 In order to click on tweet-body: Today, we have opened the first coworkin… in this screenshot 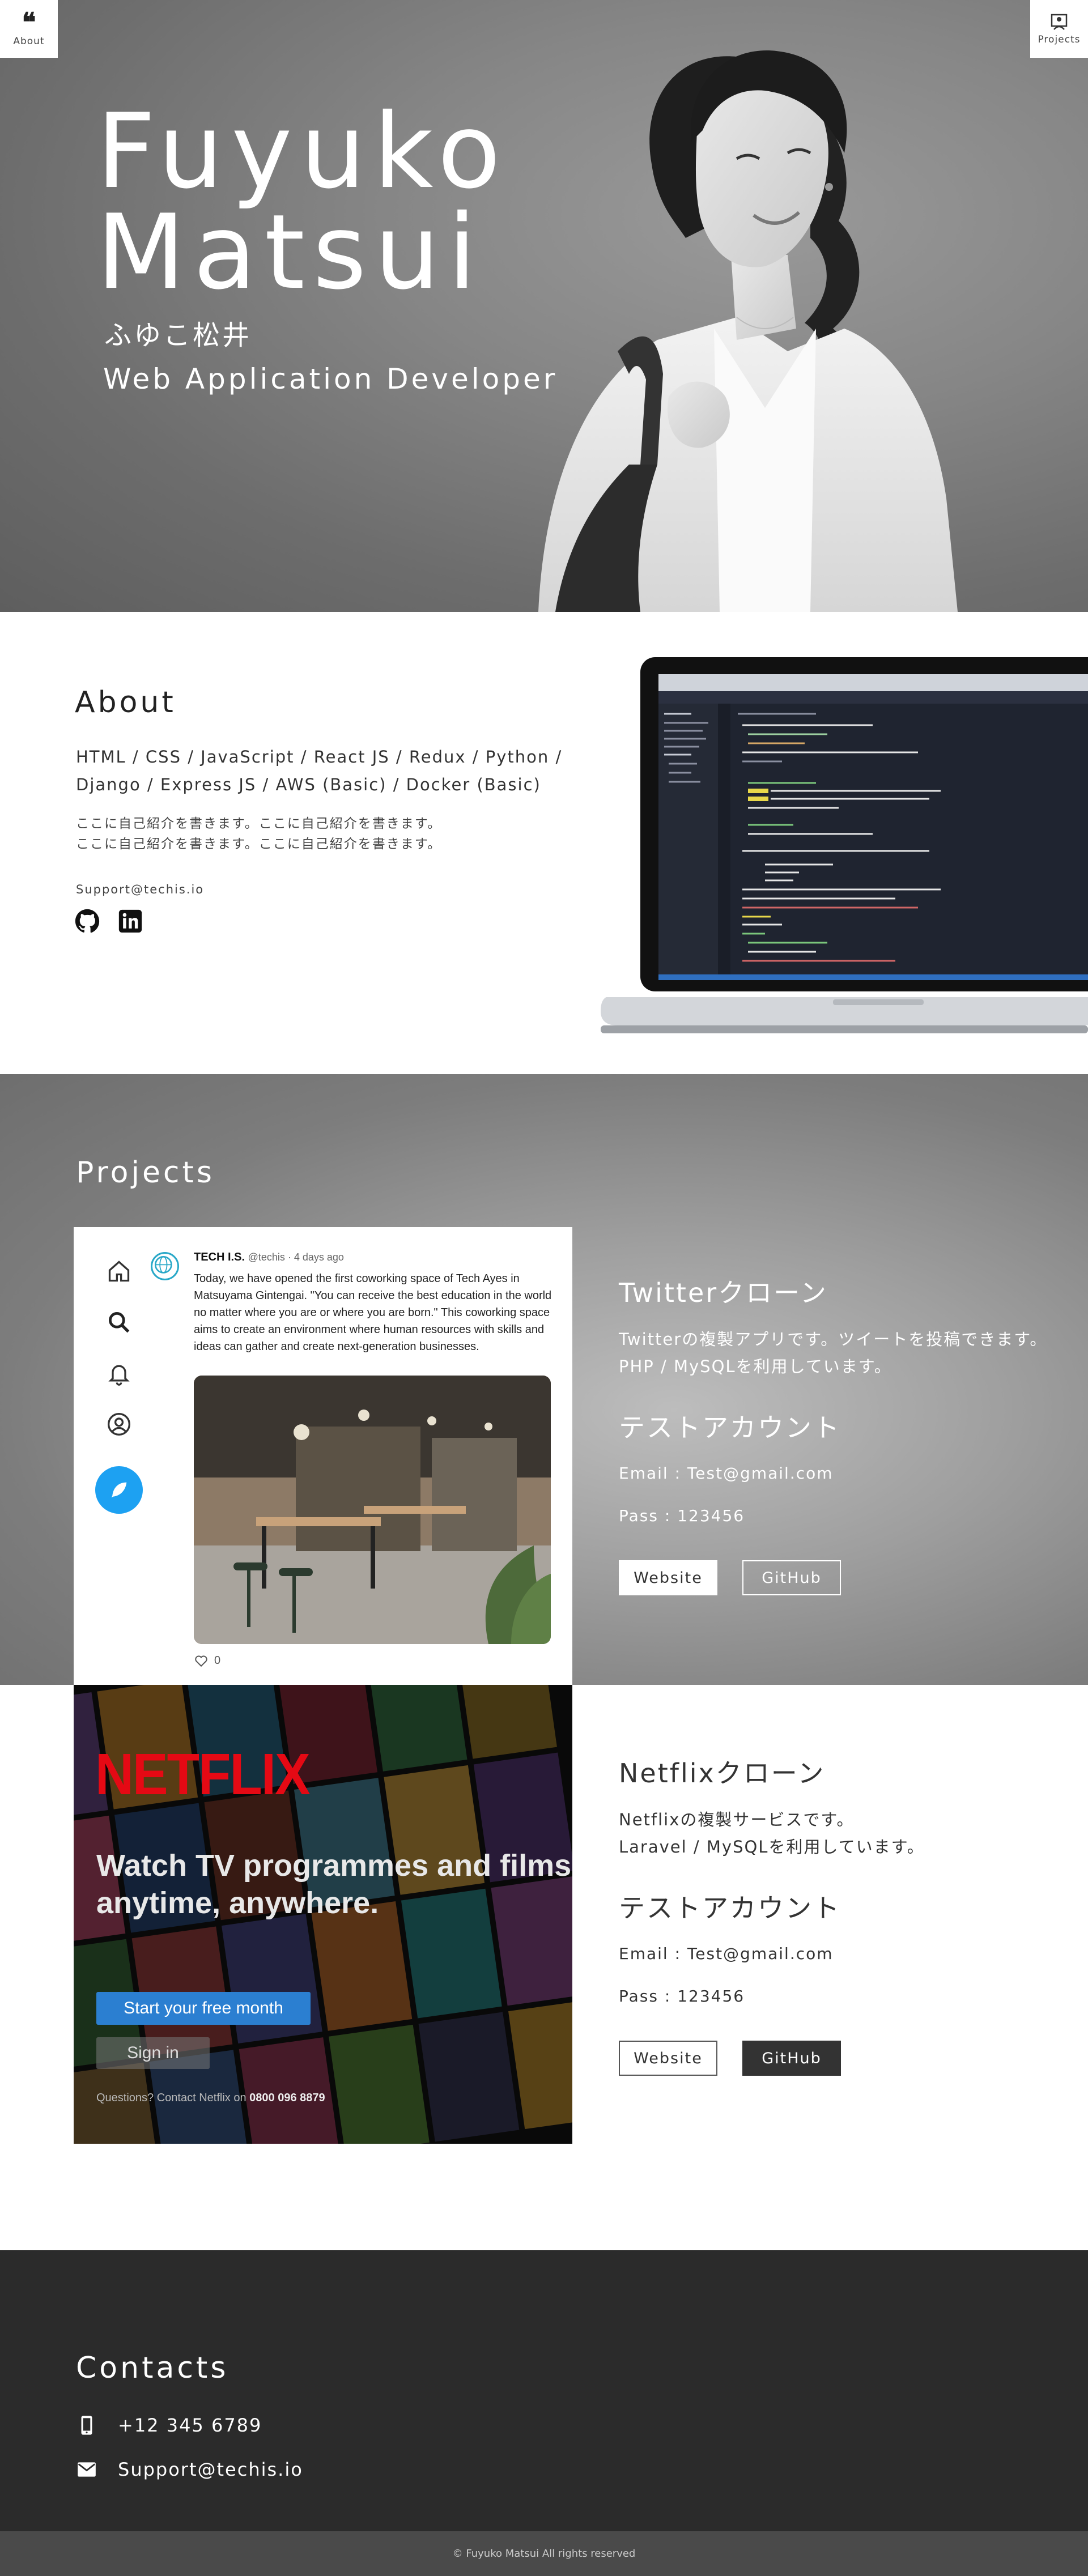, I will do `click(373, 1312)`.